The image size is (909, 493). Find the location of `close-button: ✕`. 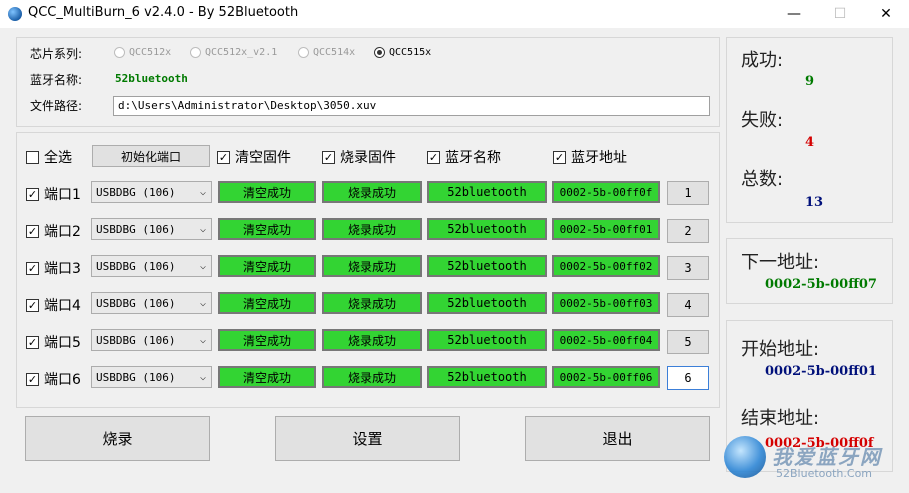

close-button: ✕ is located at coordinates (886, 14).